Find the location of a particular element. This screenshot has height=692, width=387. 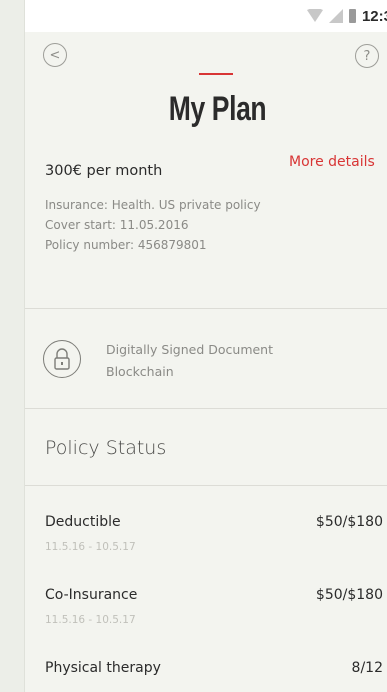

question-icon: ? is located at coordinates (367, 56).